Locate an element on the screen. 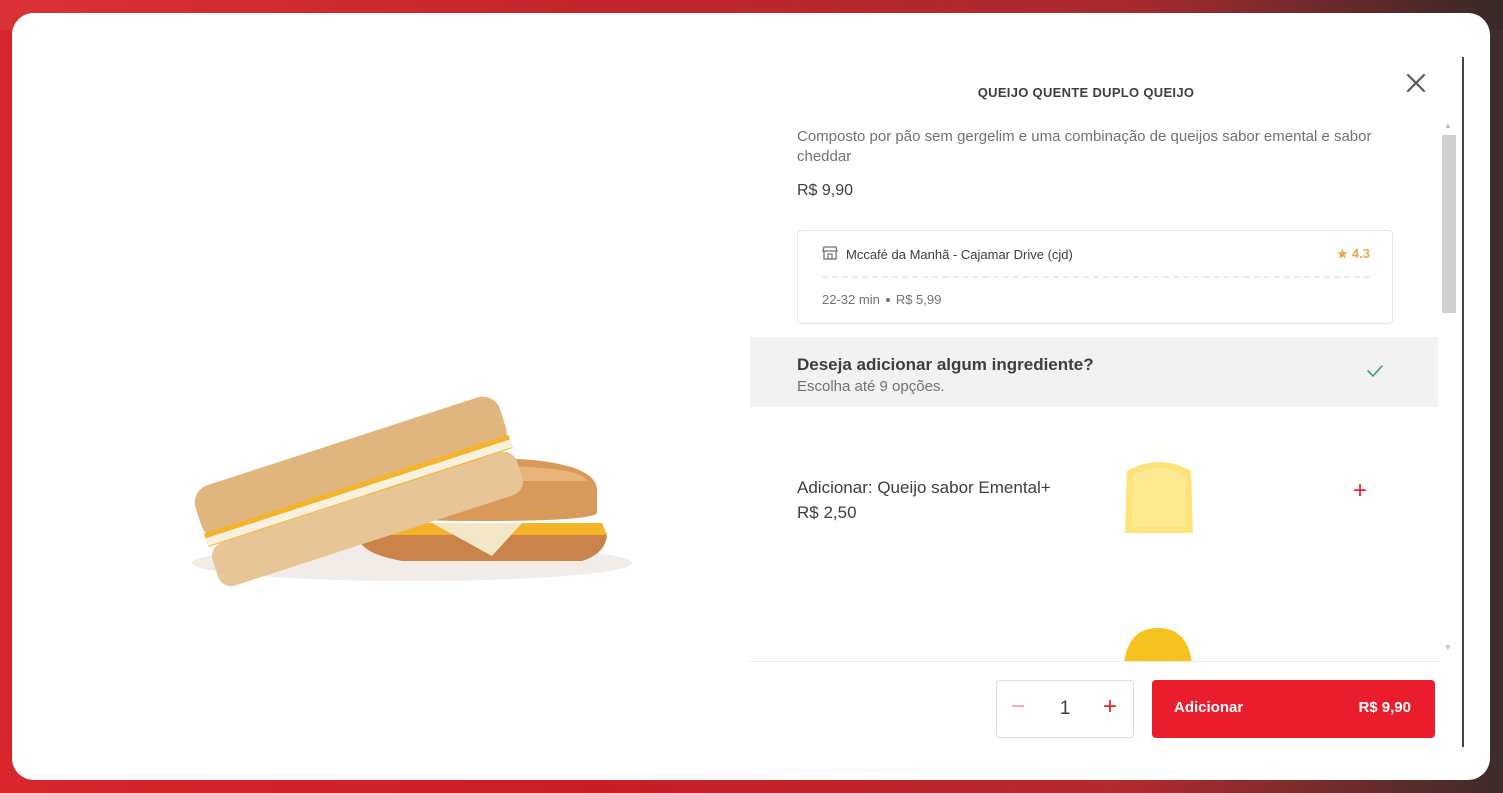  product-title: QUEIJO QUENTE DUPLO QUEIJO is located at coordinates (1086, 92).